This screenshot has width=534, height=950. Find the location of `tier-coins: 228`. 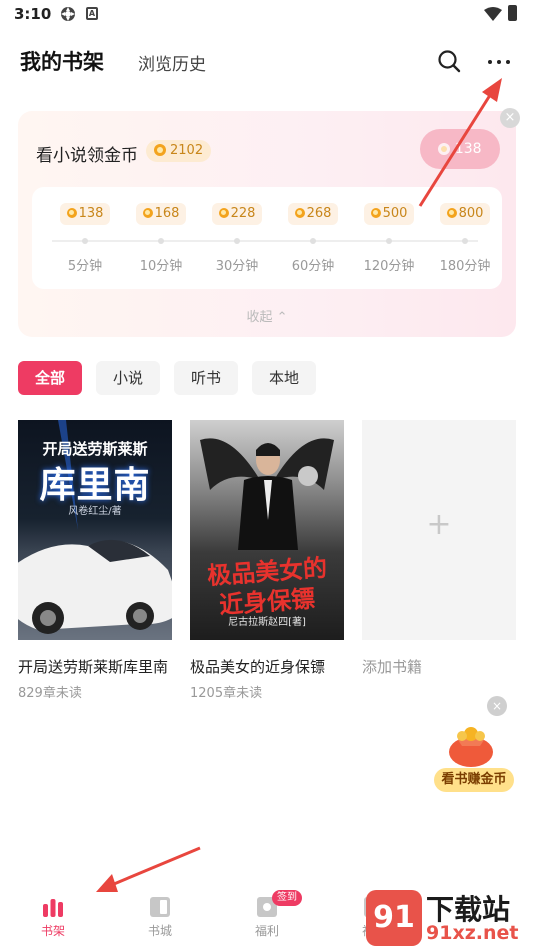

tier-coins: 228 is located at coordinates (237, 214).